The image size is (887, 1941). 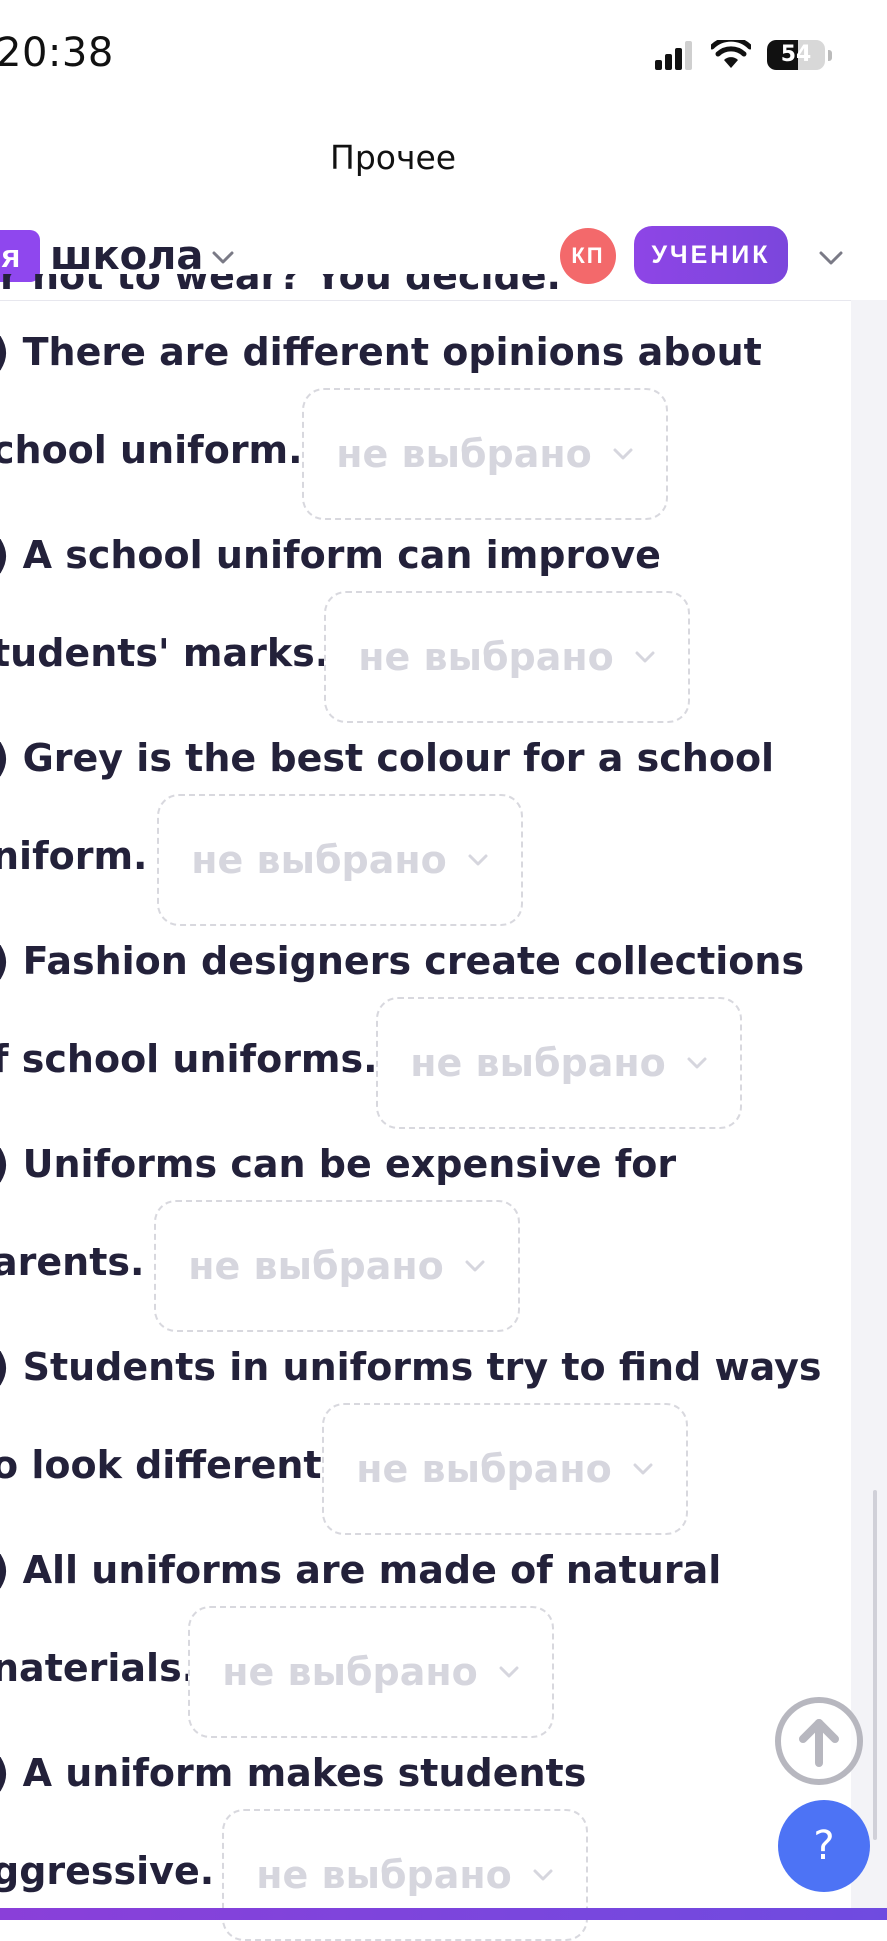 What do you see at coordinates (74, 856) in the screenshot?
I see `question-text-line2: niform.` at bounding box center [74, 856].